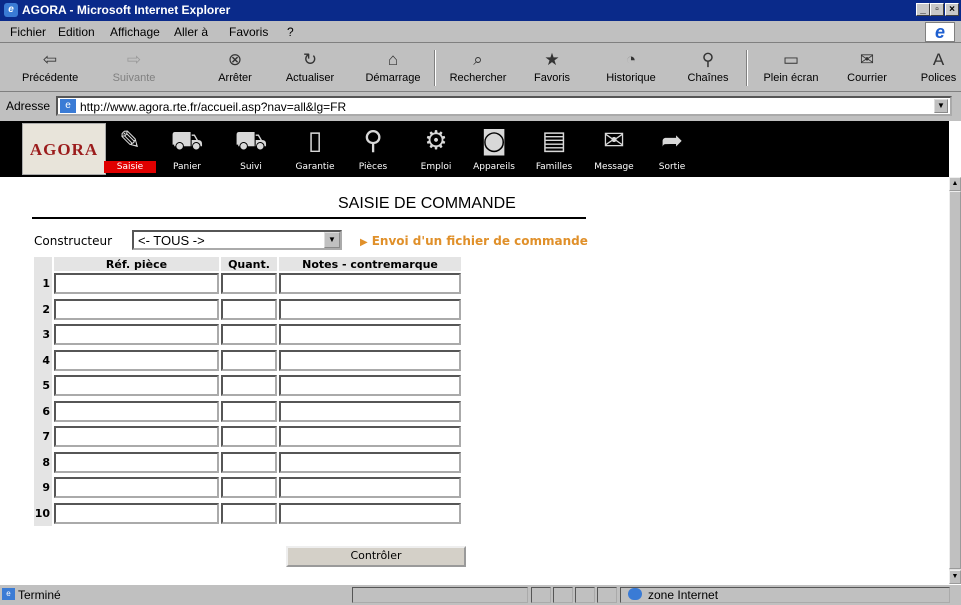 This screenshot has height=605, width=961. Describe the element at coordinates (554, 141) in the screenshot. I see `folder-icon: ▤` at that location.